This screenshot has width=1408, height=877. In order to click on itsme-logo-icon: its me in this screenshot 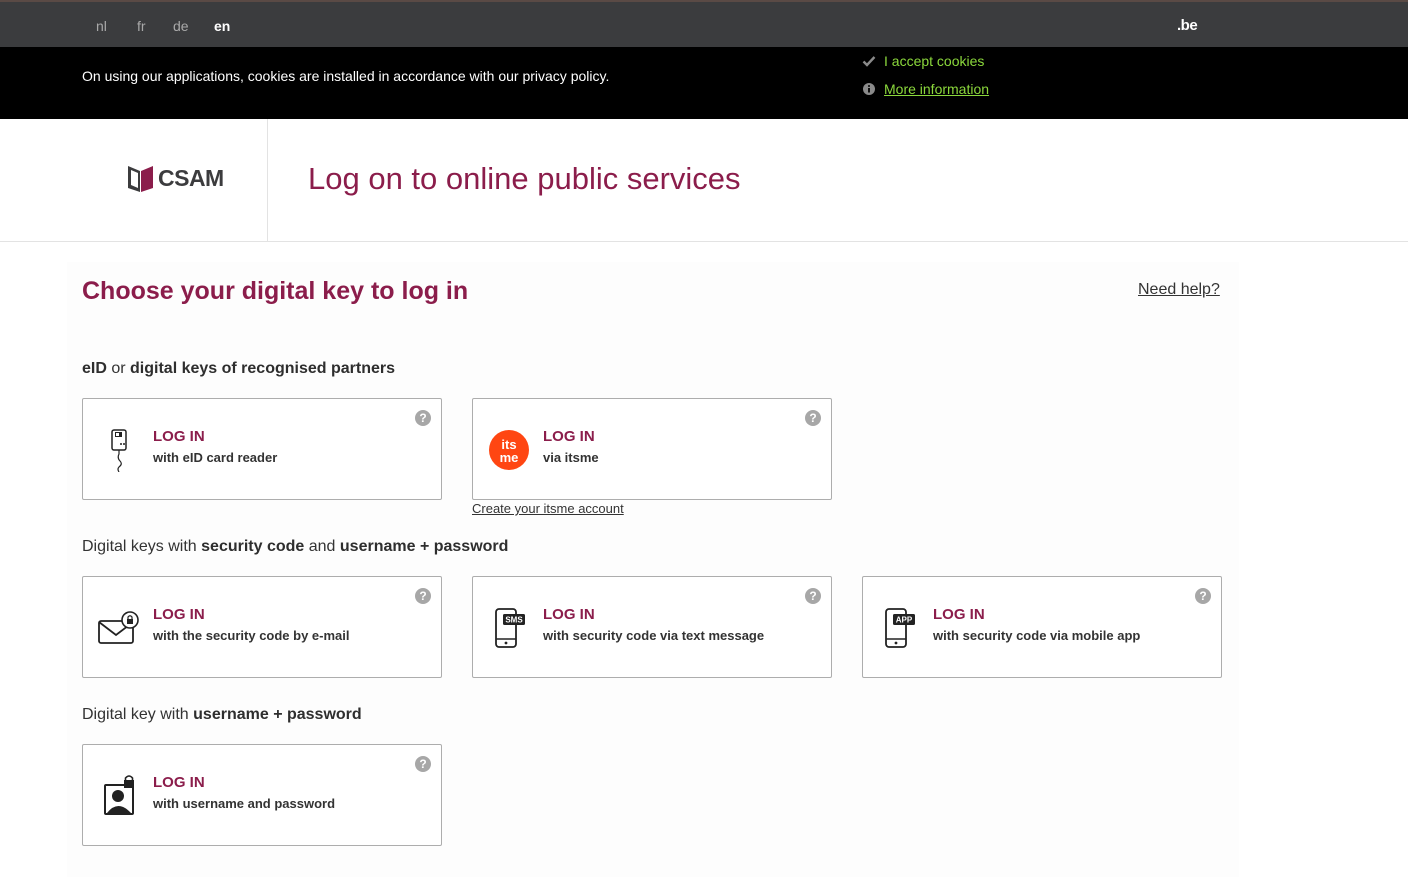, I will do `click(509, 450)`.